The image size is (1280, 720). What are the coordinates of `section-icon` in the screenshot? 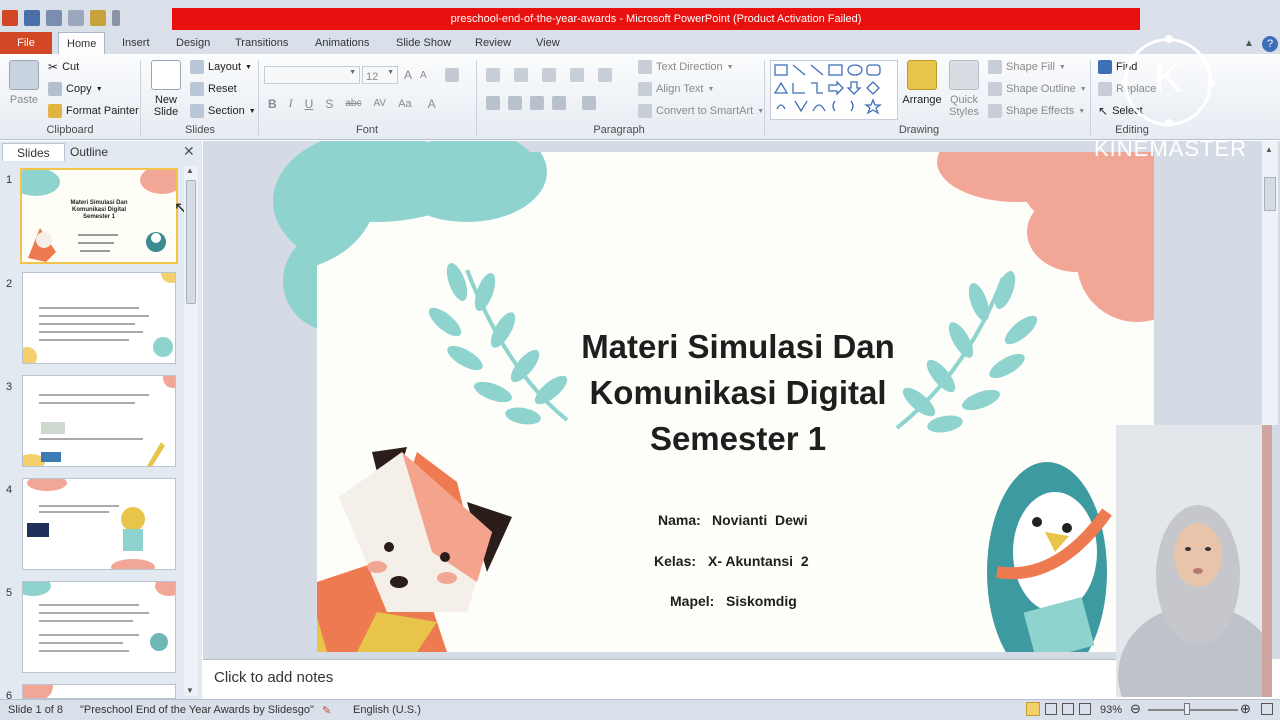 It's located at (197, 111).